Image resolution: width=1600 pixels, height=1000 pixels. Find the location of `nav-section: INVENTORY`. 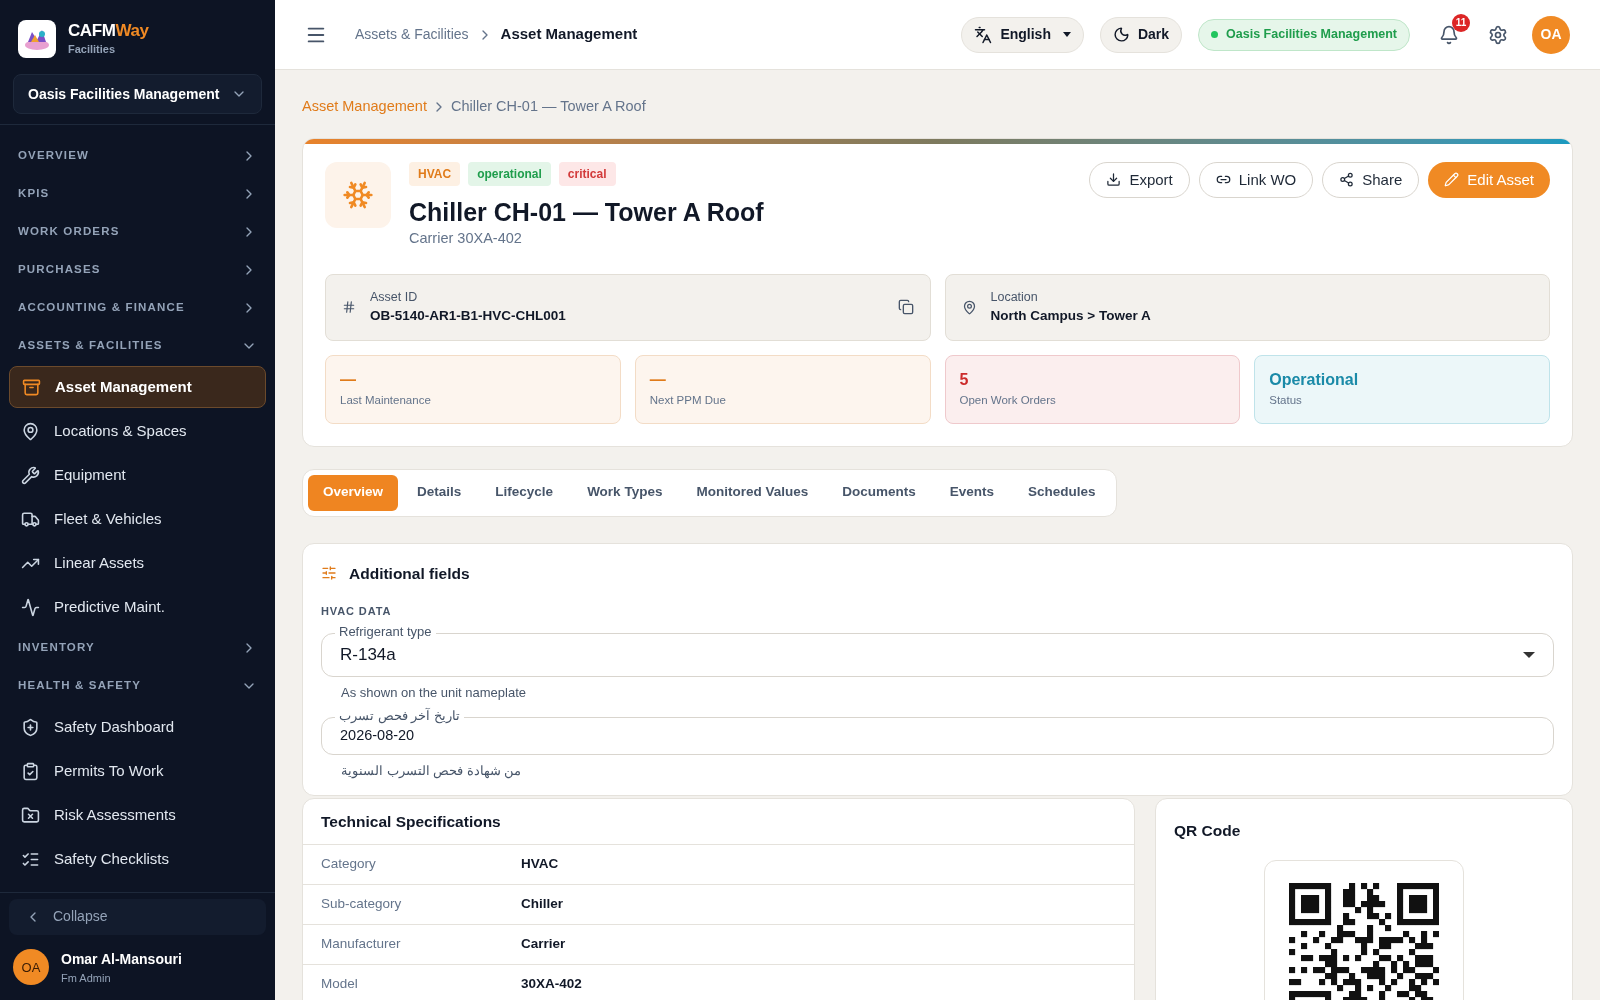

nav-section: INVENTORY is located at coordinates (137, 648).